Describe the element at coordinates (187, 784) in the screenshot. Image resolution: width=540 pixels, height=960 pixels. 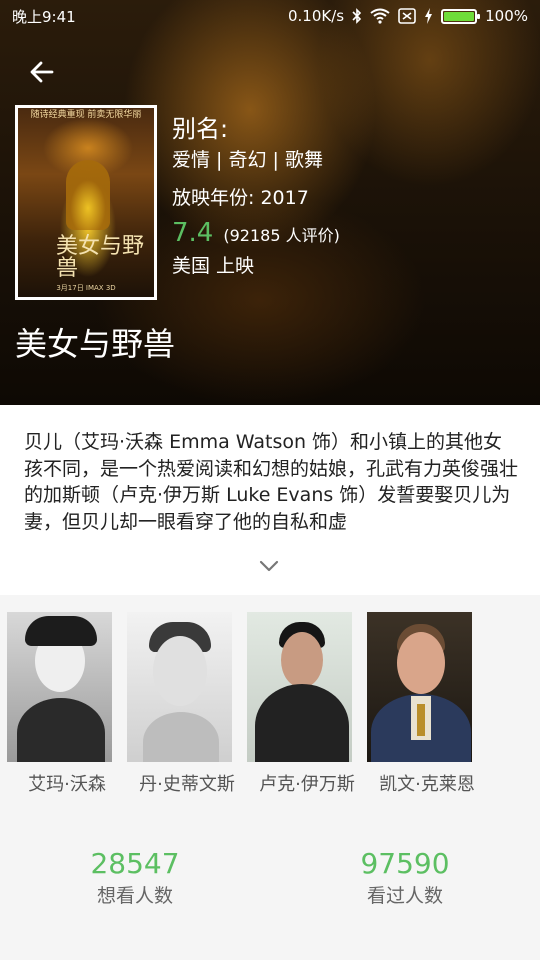
I see `cast-name: 丹·史蒂文斯` at that location.